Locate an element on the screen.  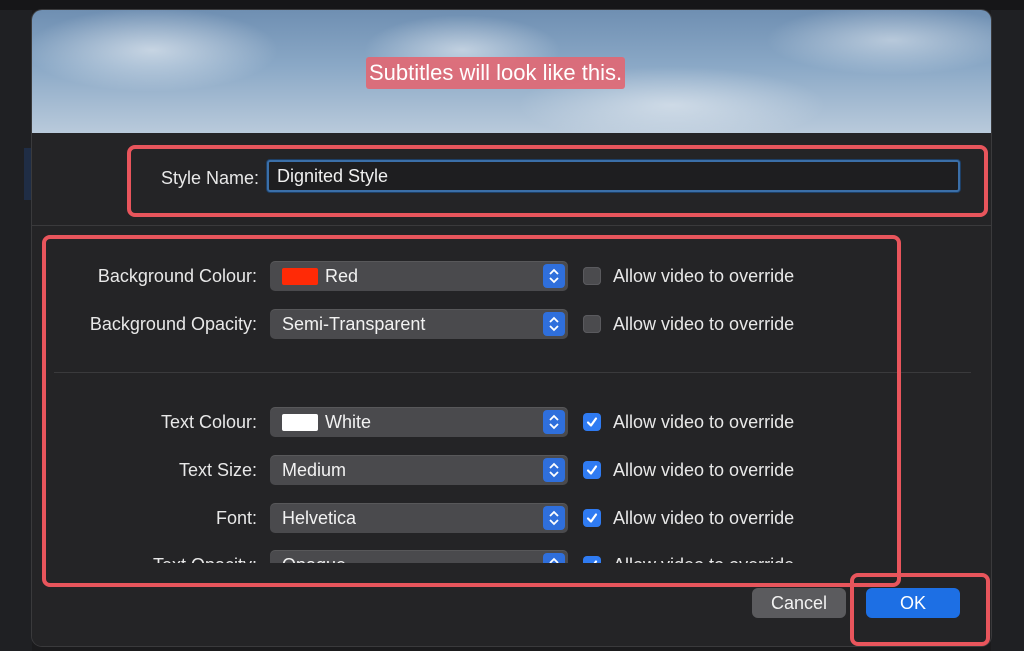
background-selection-edge is located at coordinates (28, 174).